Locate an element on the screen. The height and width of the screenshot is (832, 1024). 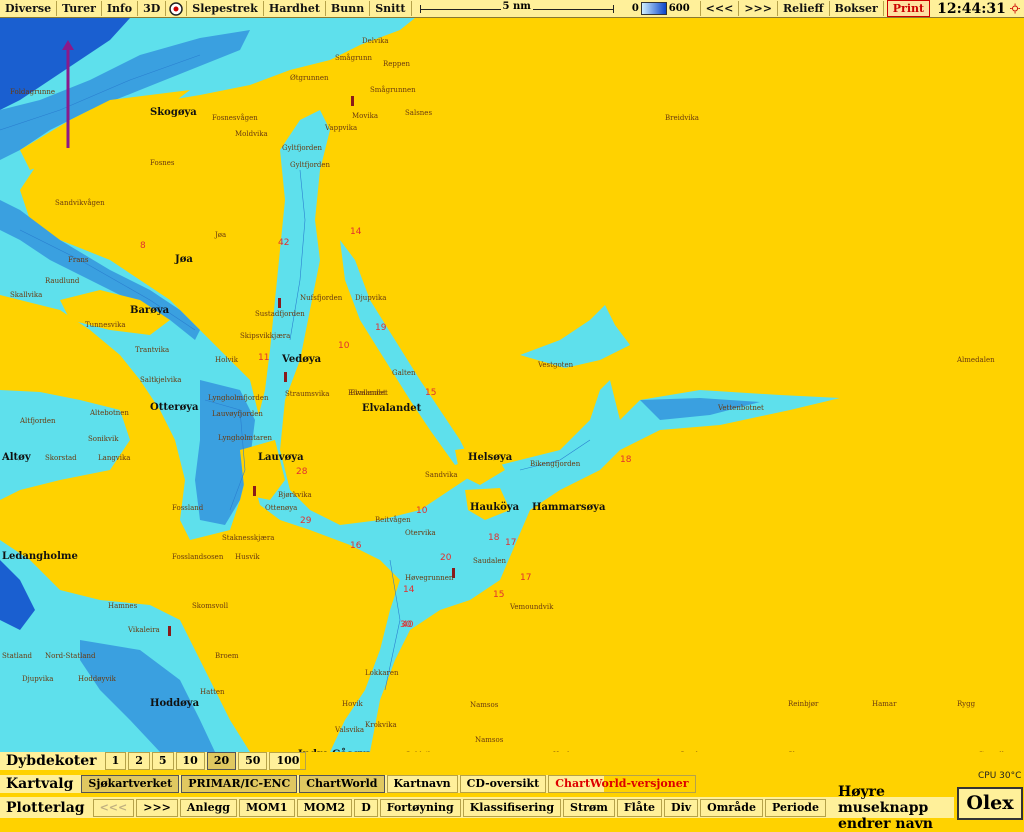
bokser-button: Bokser is located at coordinates (857, 8).